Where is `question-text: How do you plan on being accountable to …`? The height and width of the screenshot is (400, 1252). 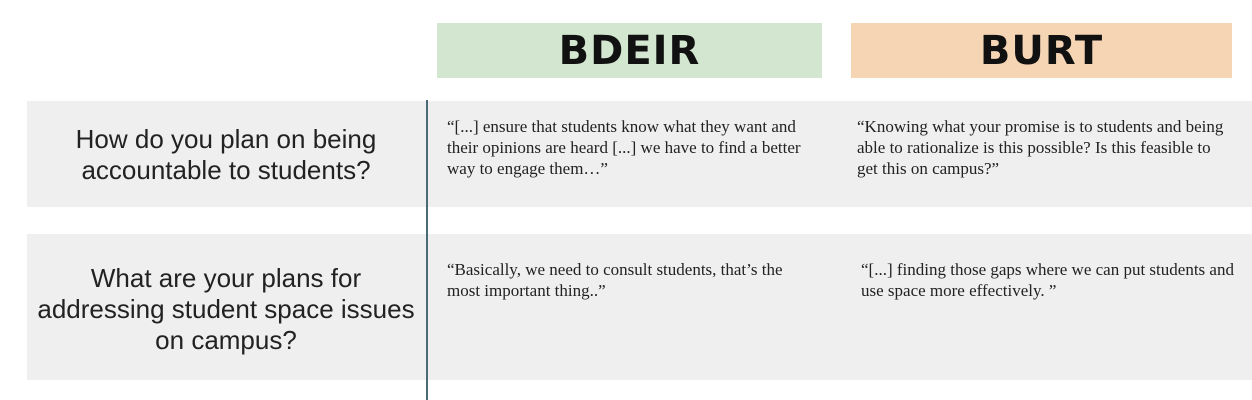 question-text: How do you plan on being accountable to … is located at coordinates (226, 154).